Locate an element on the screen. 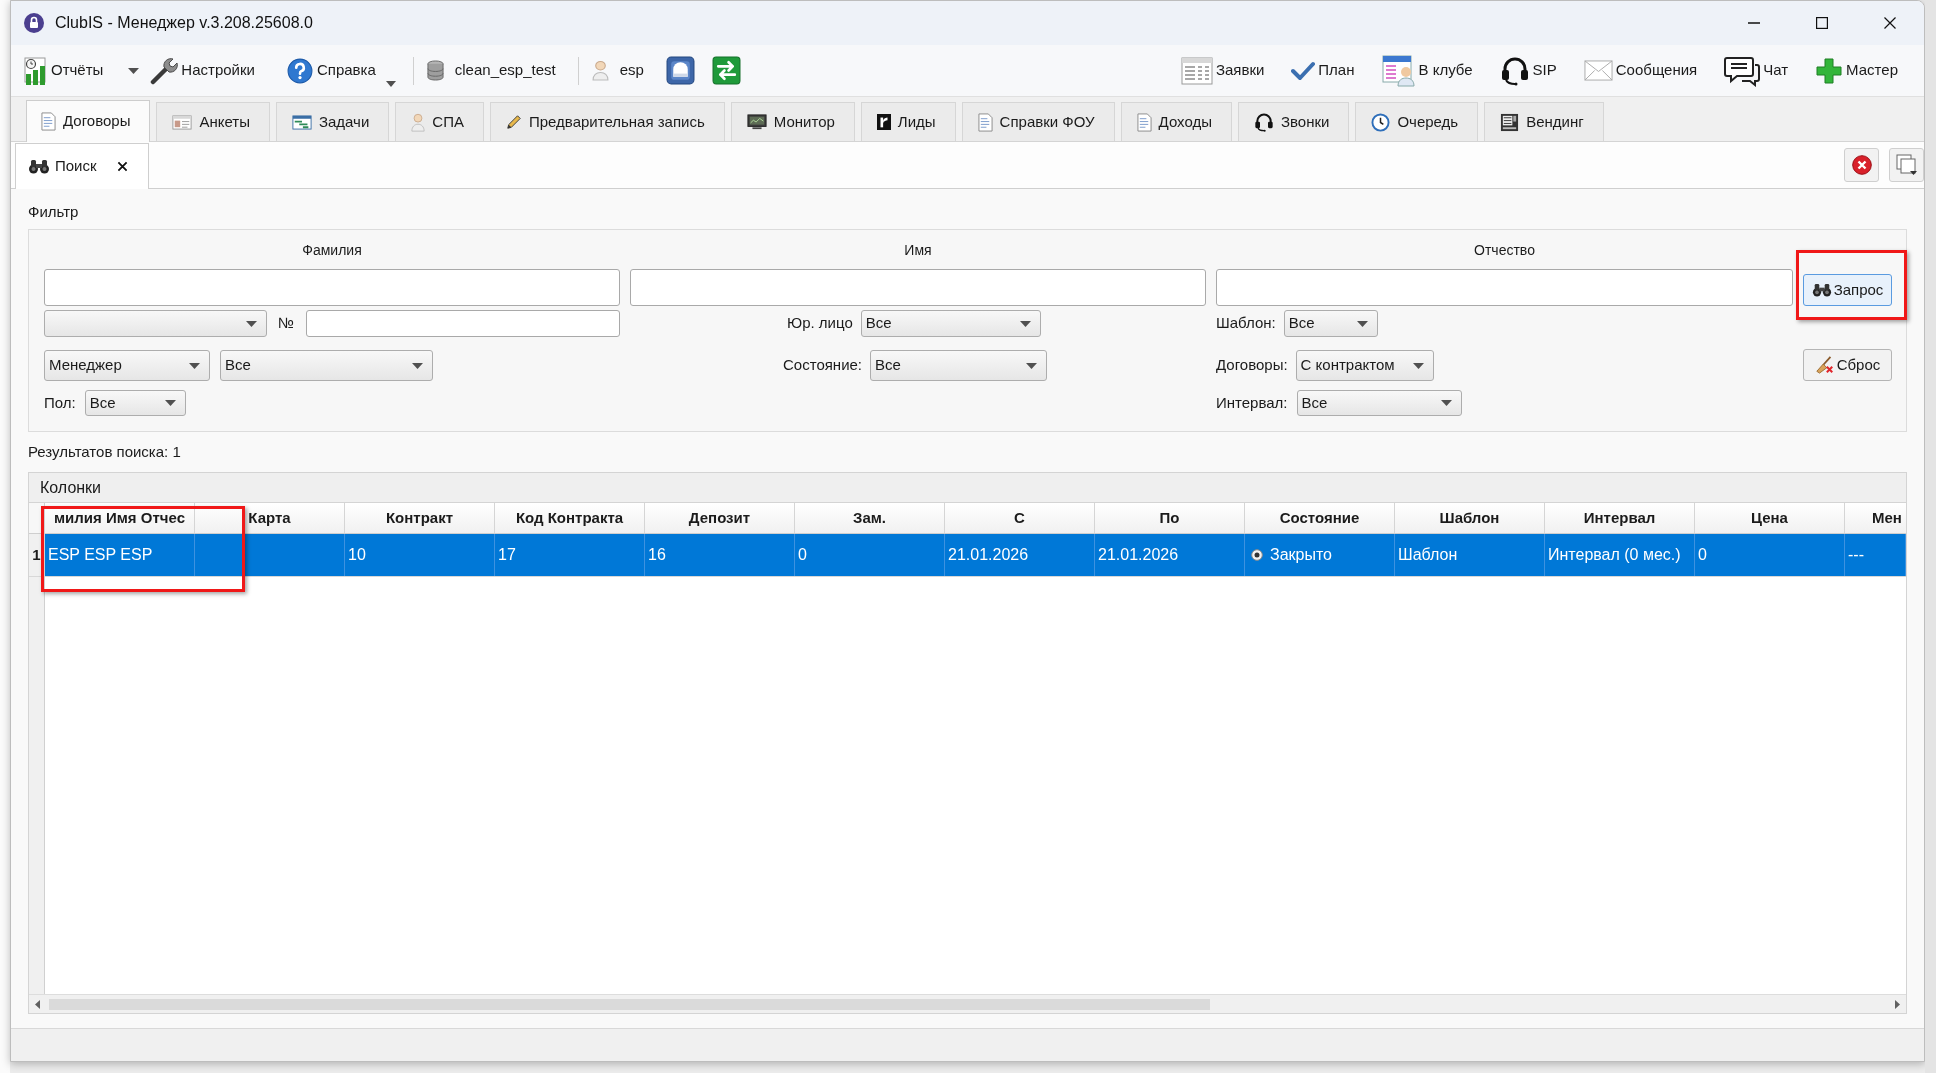  tab: Лиды is located at coordinates (908, 121).